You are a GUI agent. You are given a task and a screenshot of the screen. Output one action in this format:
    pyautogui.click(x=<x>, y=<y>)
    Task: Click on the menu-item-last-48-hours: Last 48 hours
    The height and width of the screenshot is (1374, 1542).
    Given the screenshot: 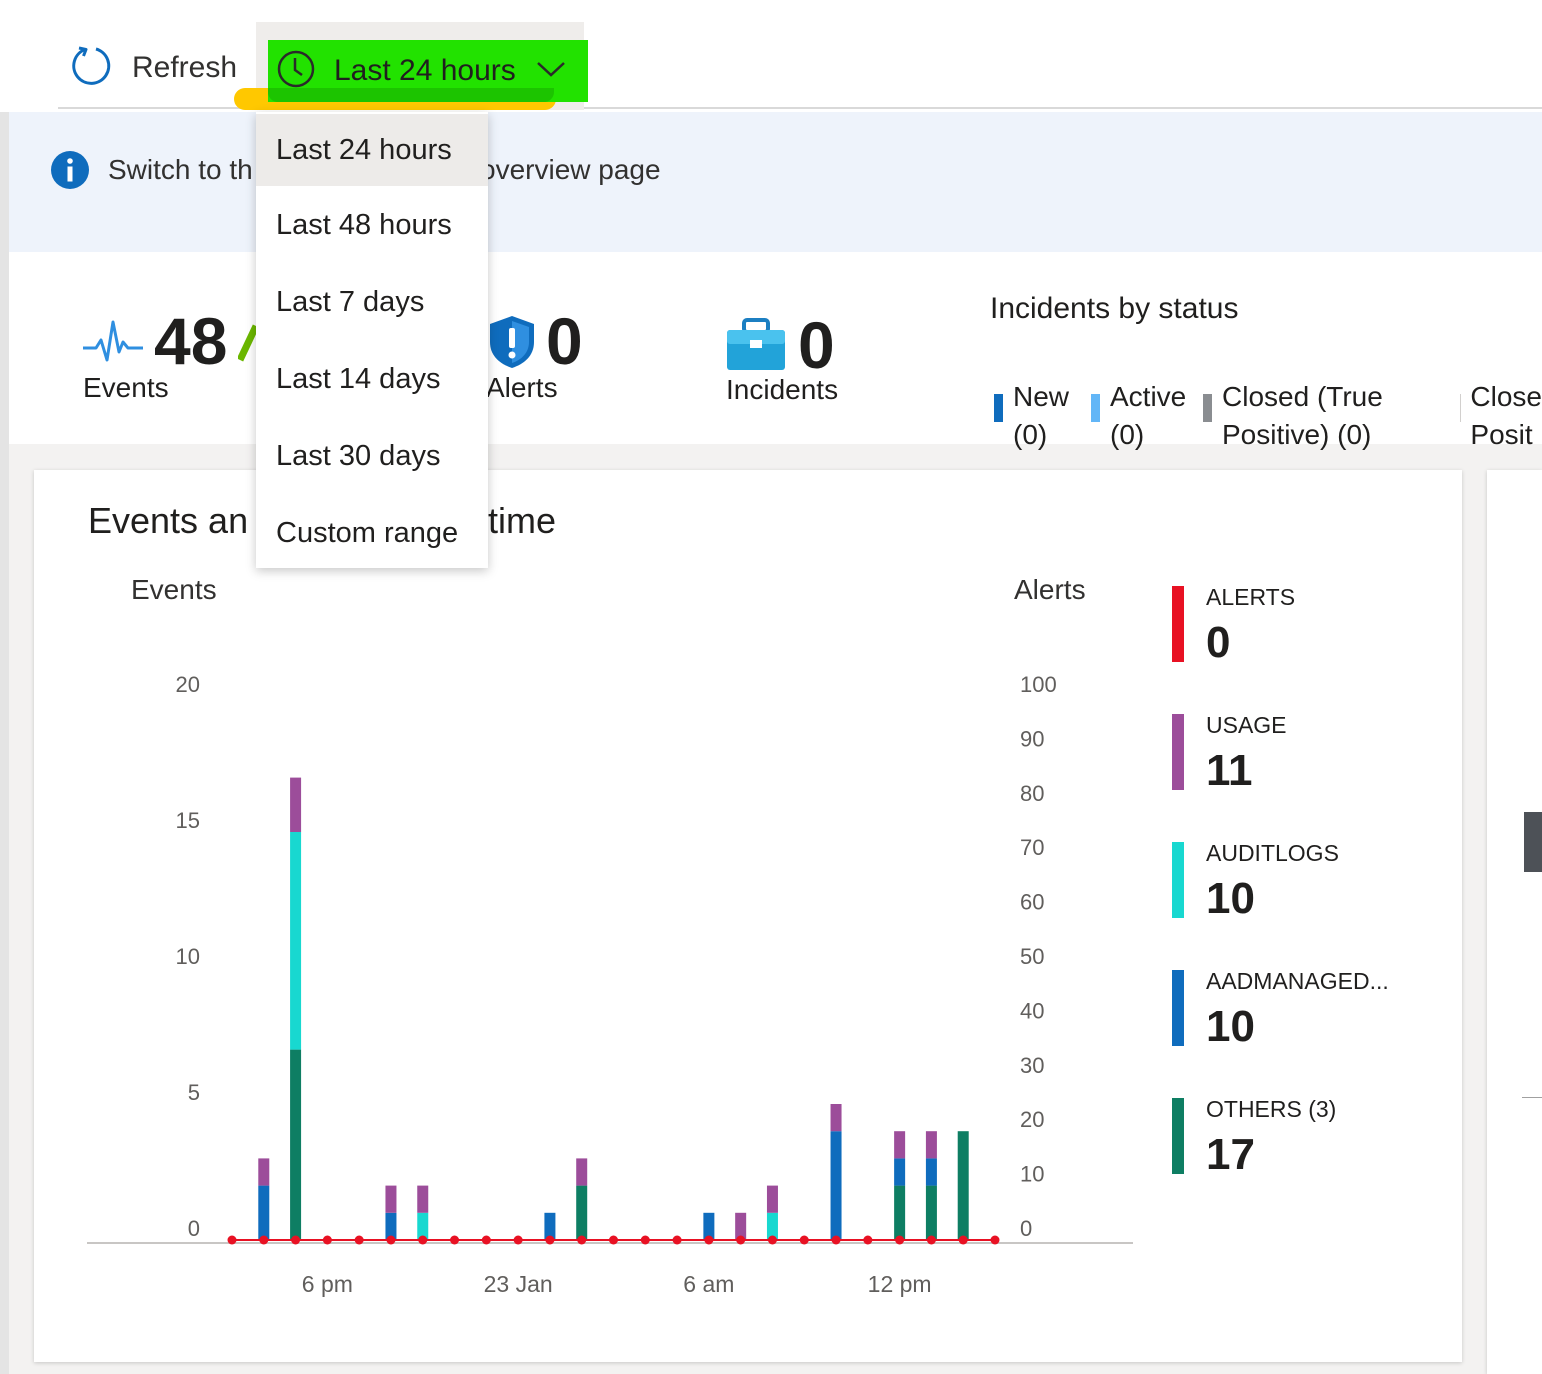 What is the action you would take?
    pyautogui.click(x=372, y=225)
    